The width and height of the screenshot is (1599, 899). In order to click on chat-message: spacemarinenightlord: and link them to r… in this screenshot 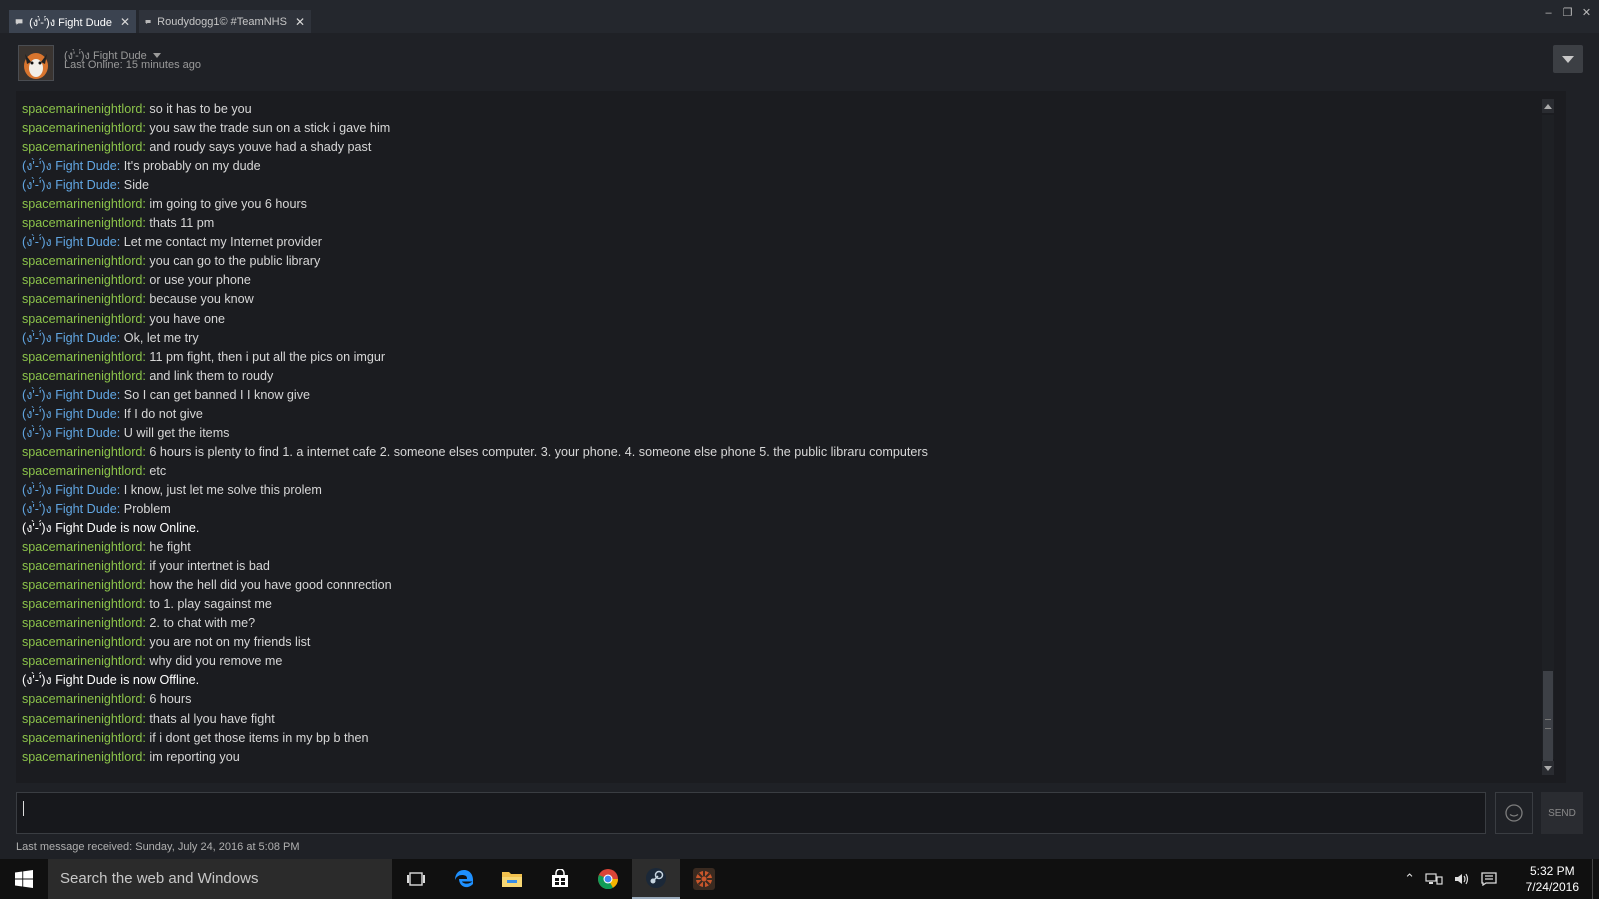, I will do `click(475, 376)`.